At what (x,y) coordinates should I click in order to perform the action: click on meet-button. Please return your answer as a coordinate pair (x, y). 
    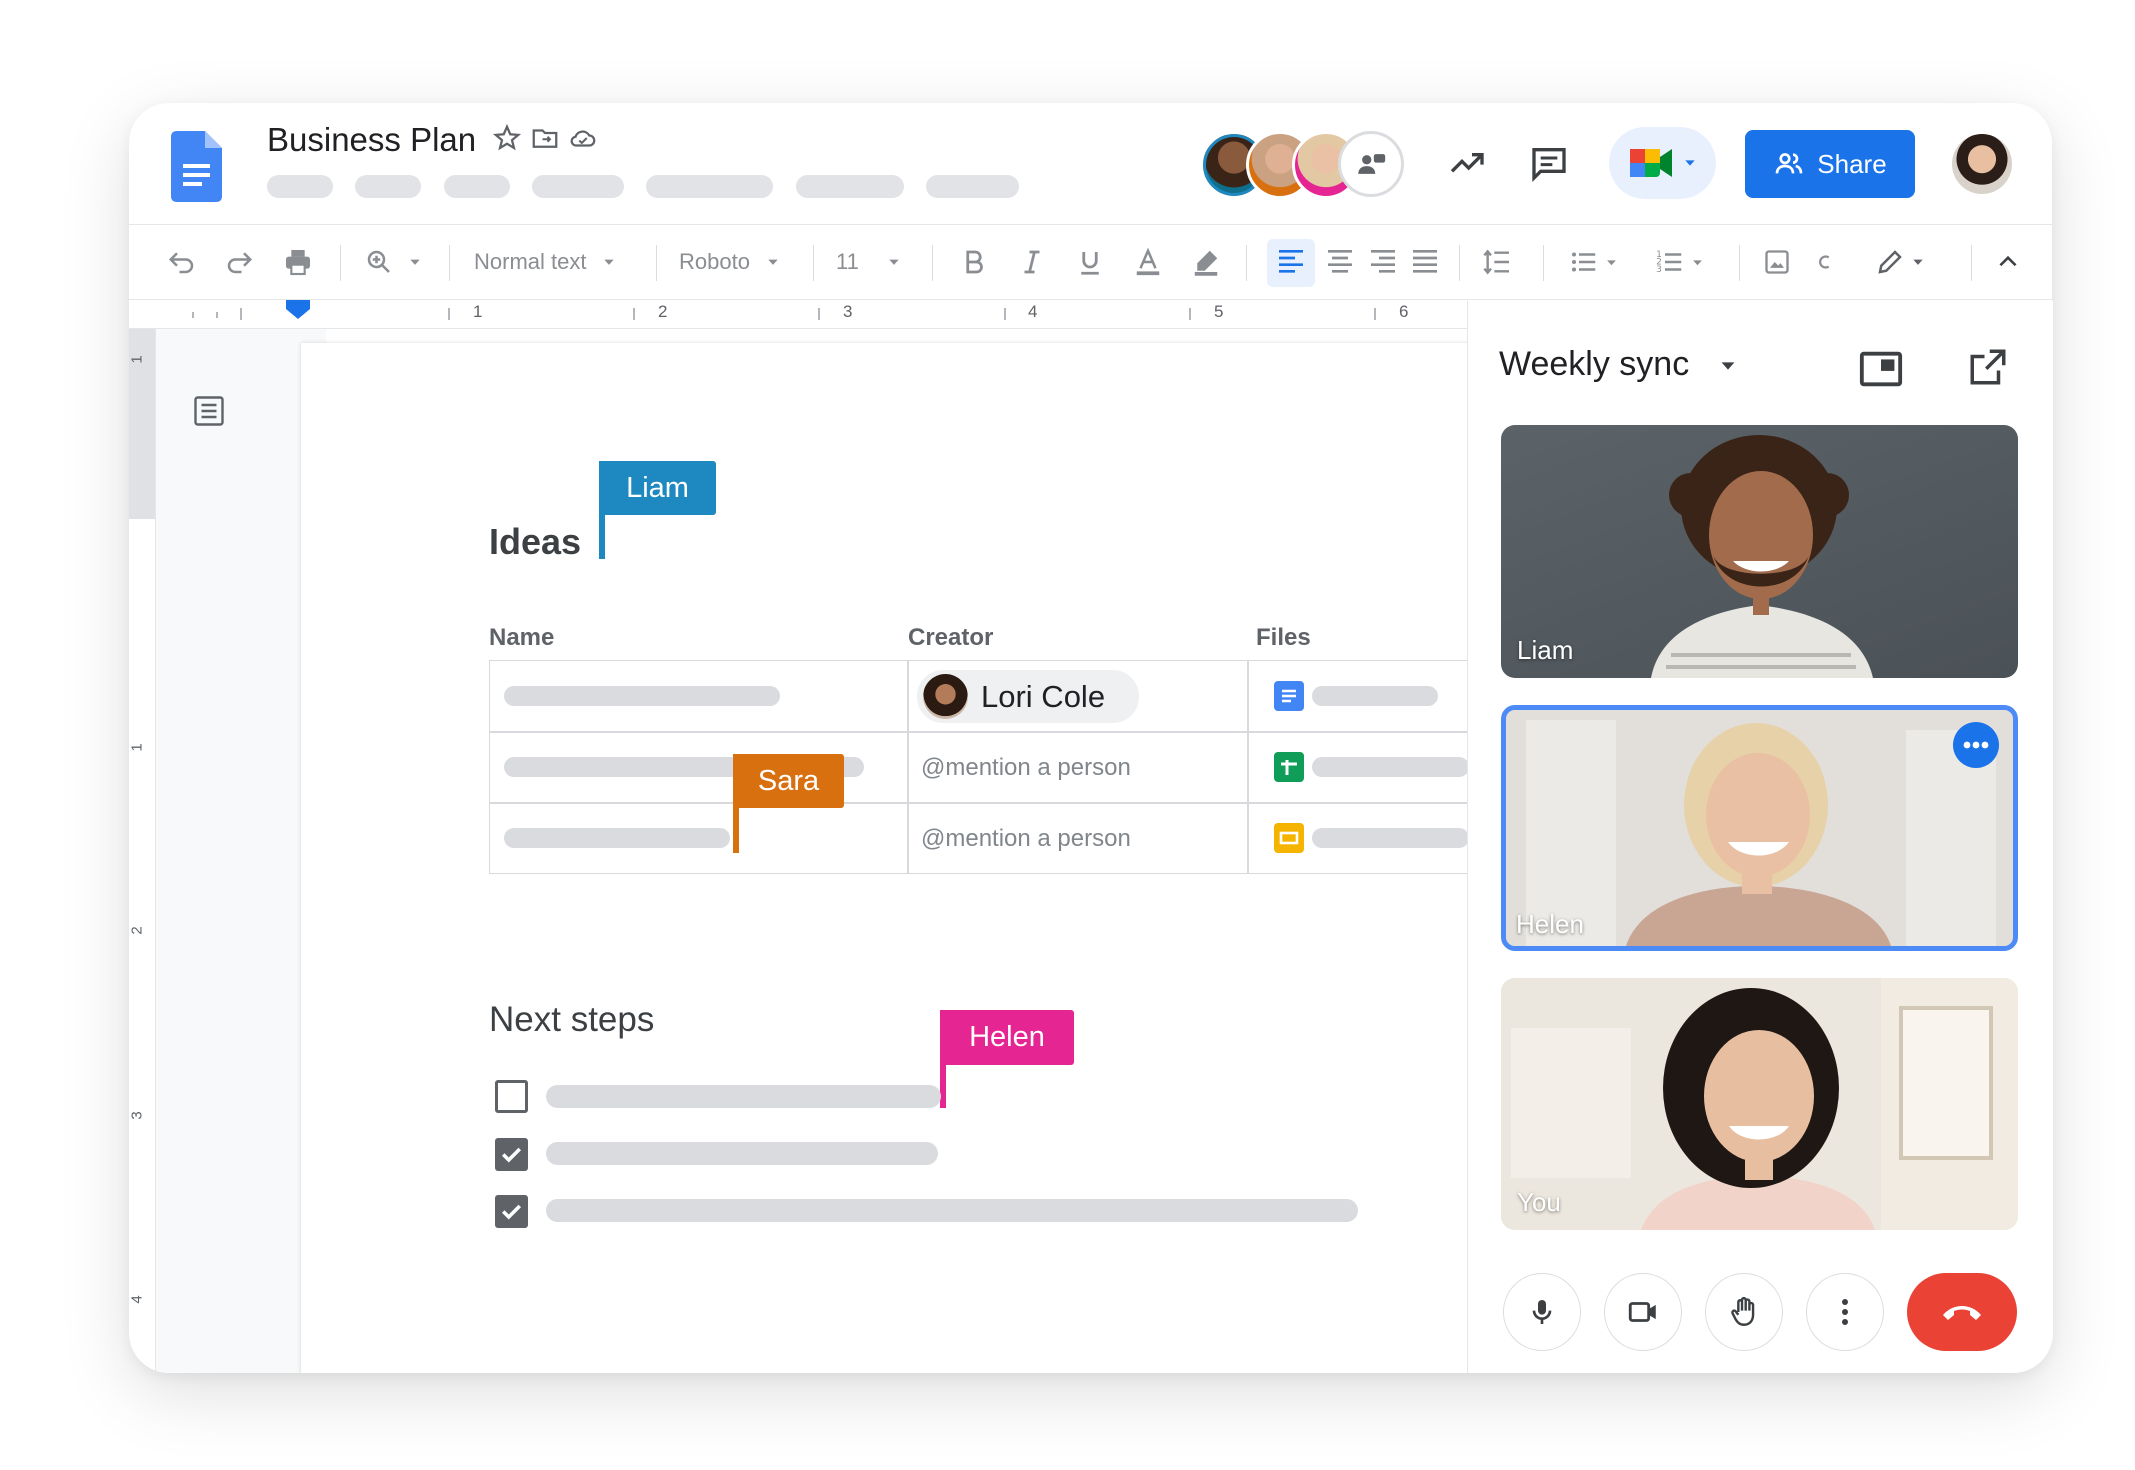
    Looking at the image, I should click on (1662, 163).